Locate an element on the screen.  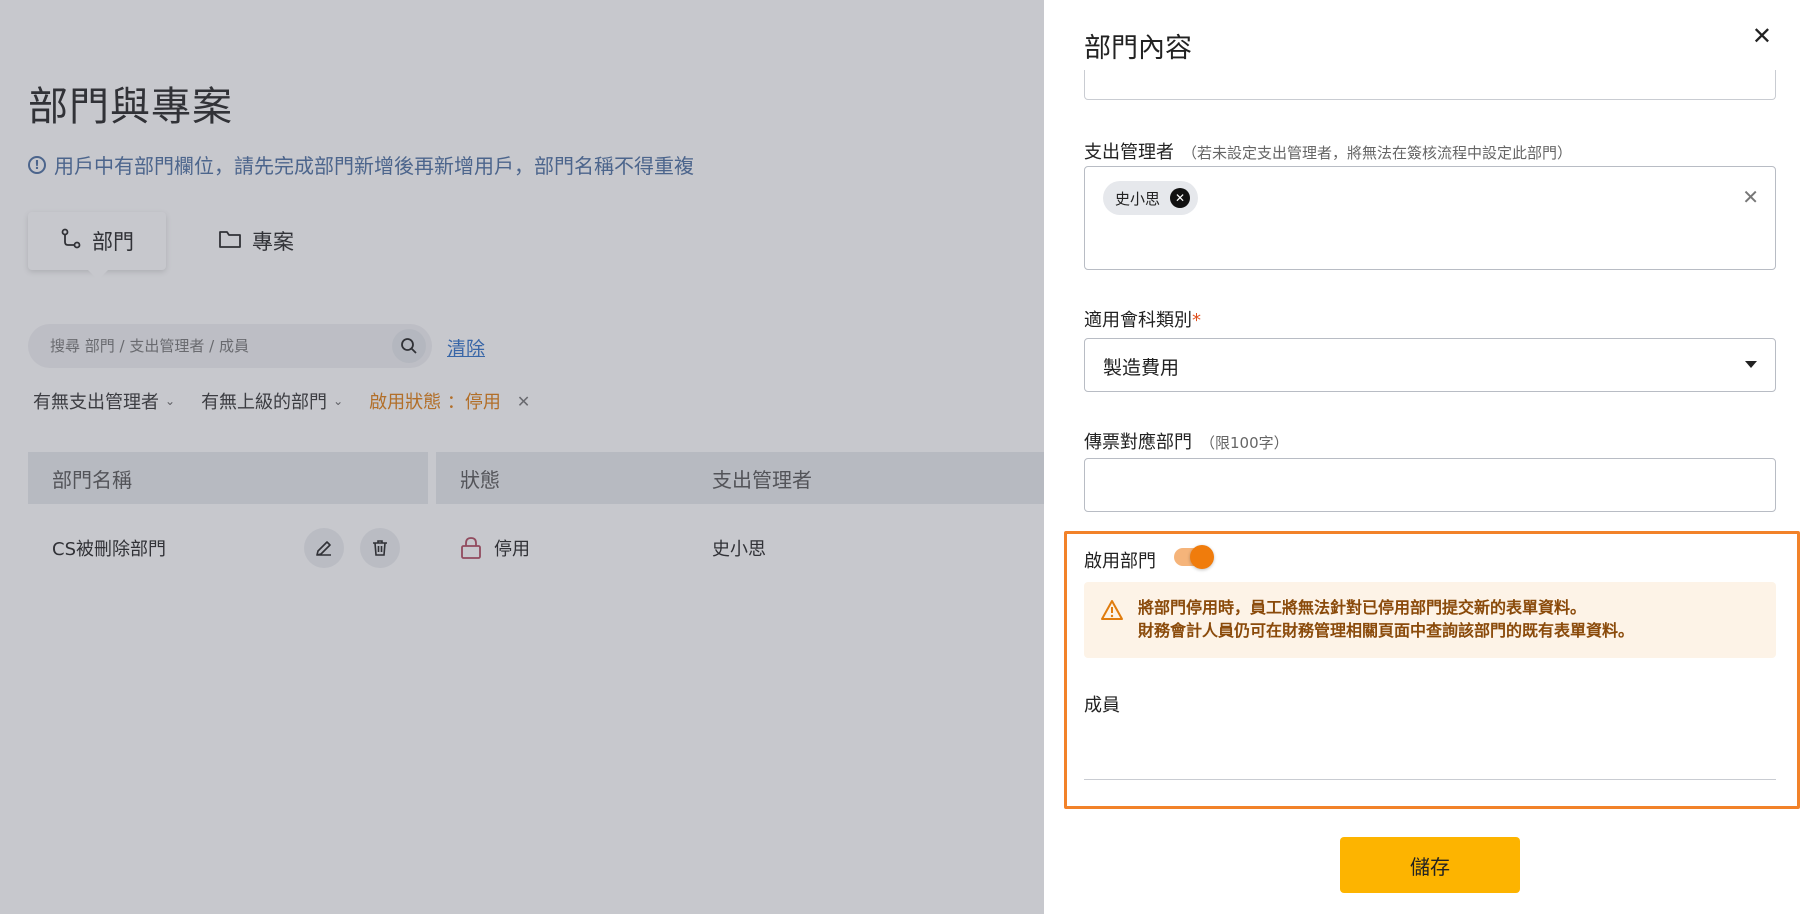
warning-line: 財務會計人員仍可在財務管理相關頁面中查詢該部門的既有表單資料。 is located at coordinates (1386, 630).